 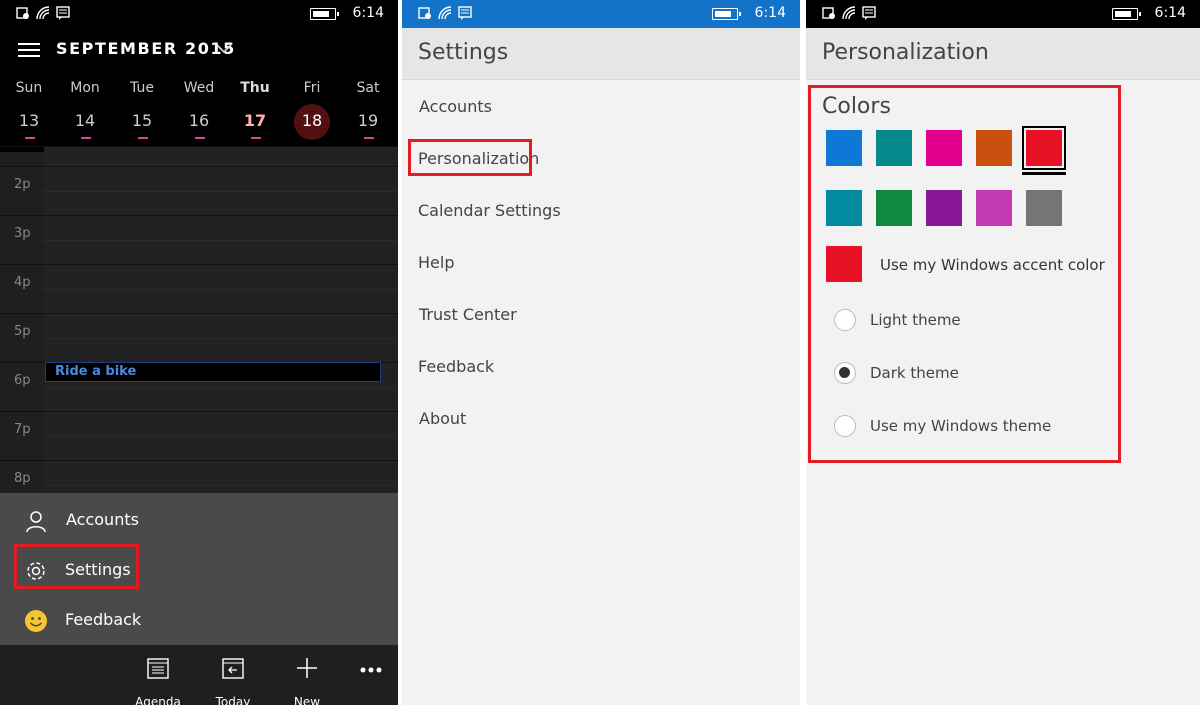 What do you see at coordinates (213, 372) in the screenshot?
I see `event-ride-a-bike: Ride a bike` at bounding box center [213, 372].